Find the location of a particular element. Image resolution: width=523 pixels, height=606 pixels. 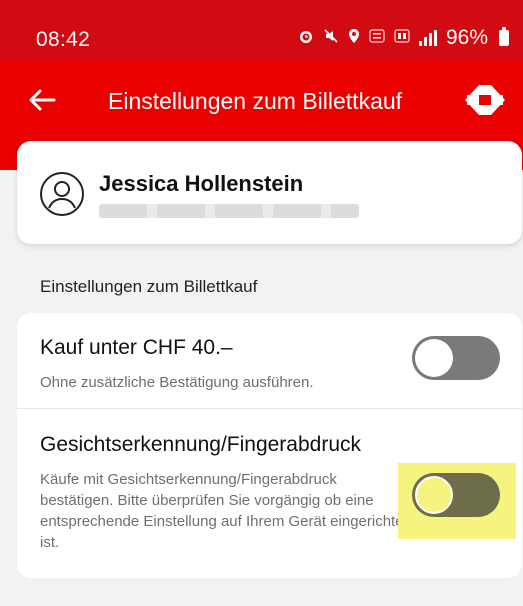

back-arrow-icon is located at coordinates (42, 100).